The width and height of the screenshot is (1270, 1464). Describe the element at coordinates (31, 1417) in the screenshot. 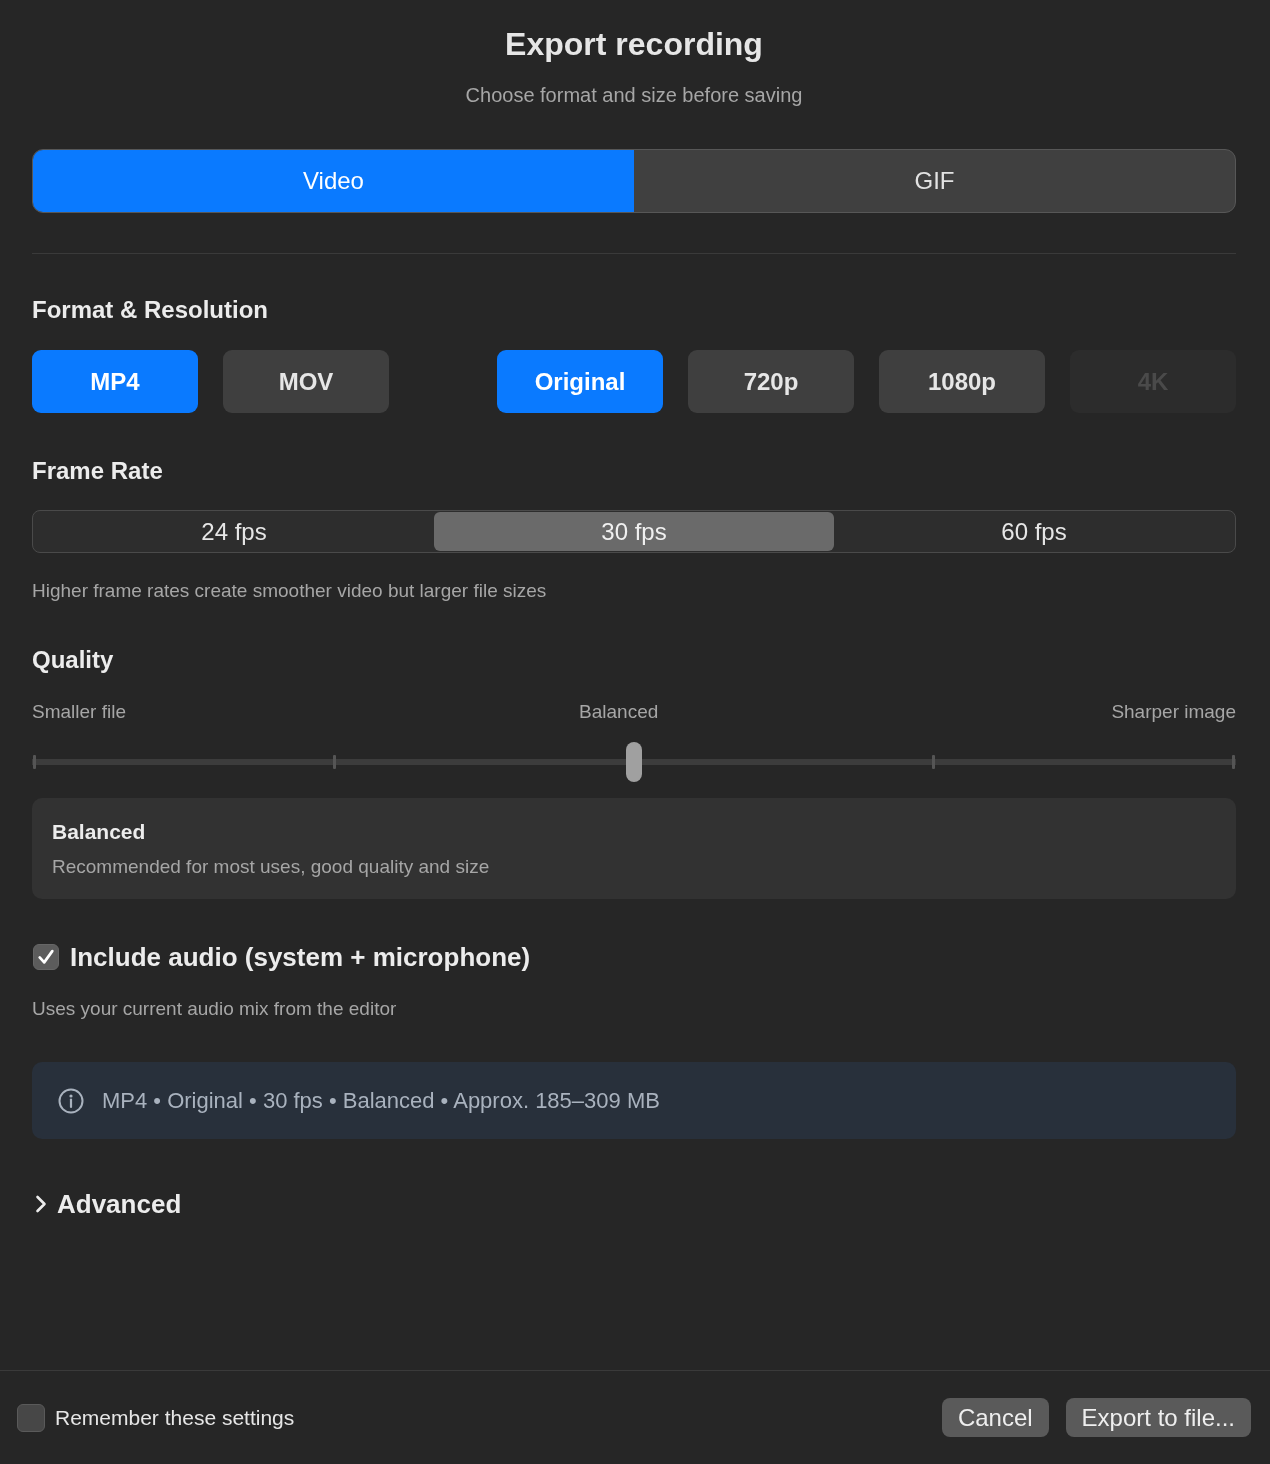

I see `remember-checkbox` at that location.